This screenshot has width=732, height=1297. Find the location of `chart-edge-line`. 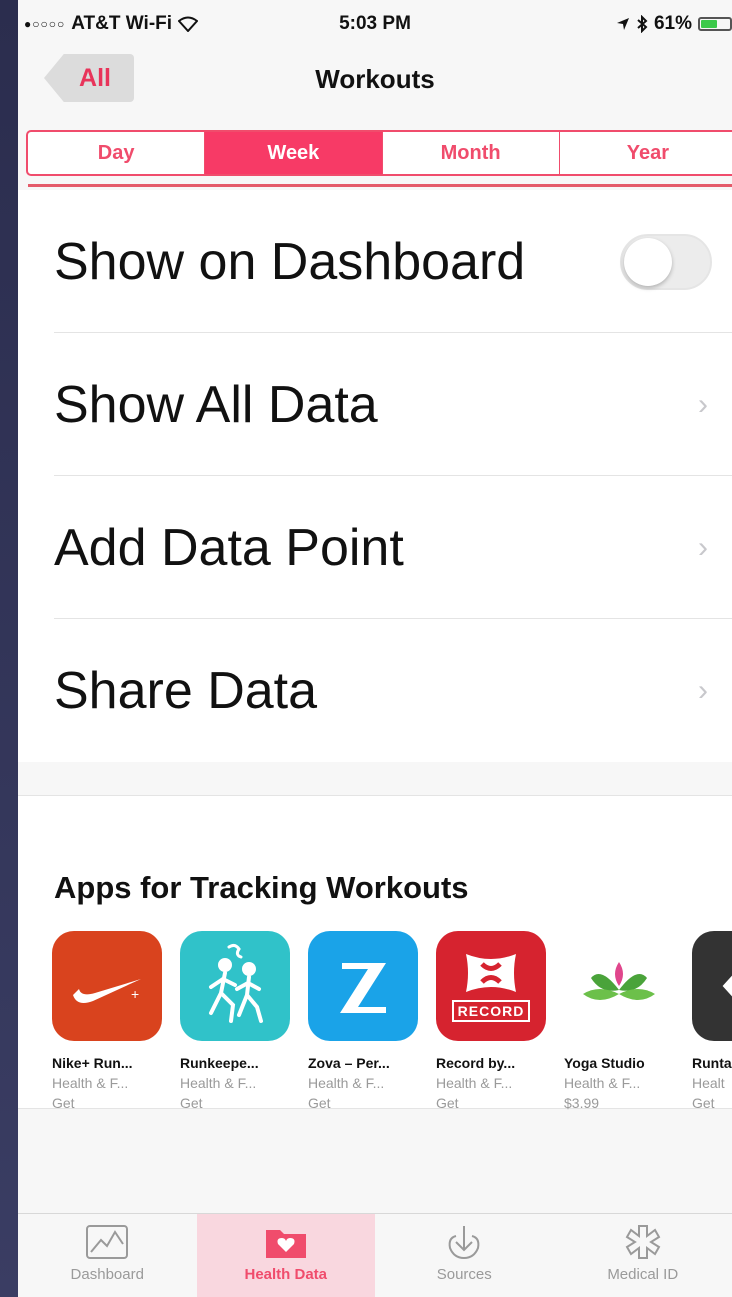

chart-edge-line is located at coordinates (380, 185).